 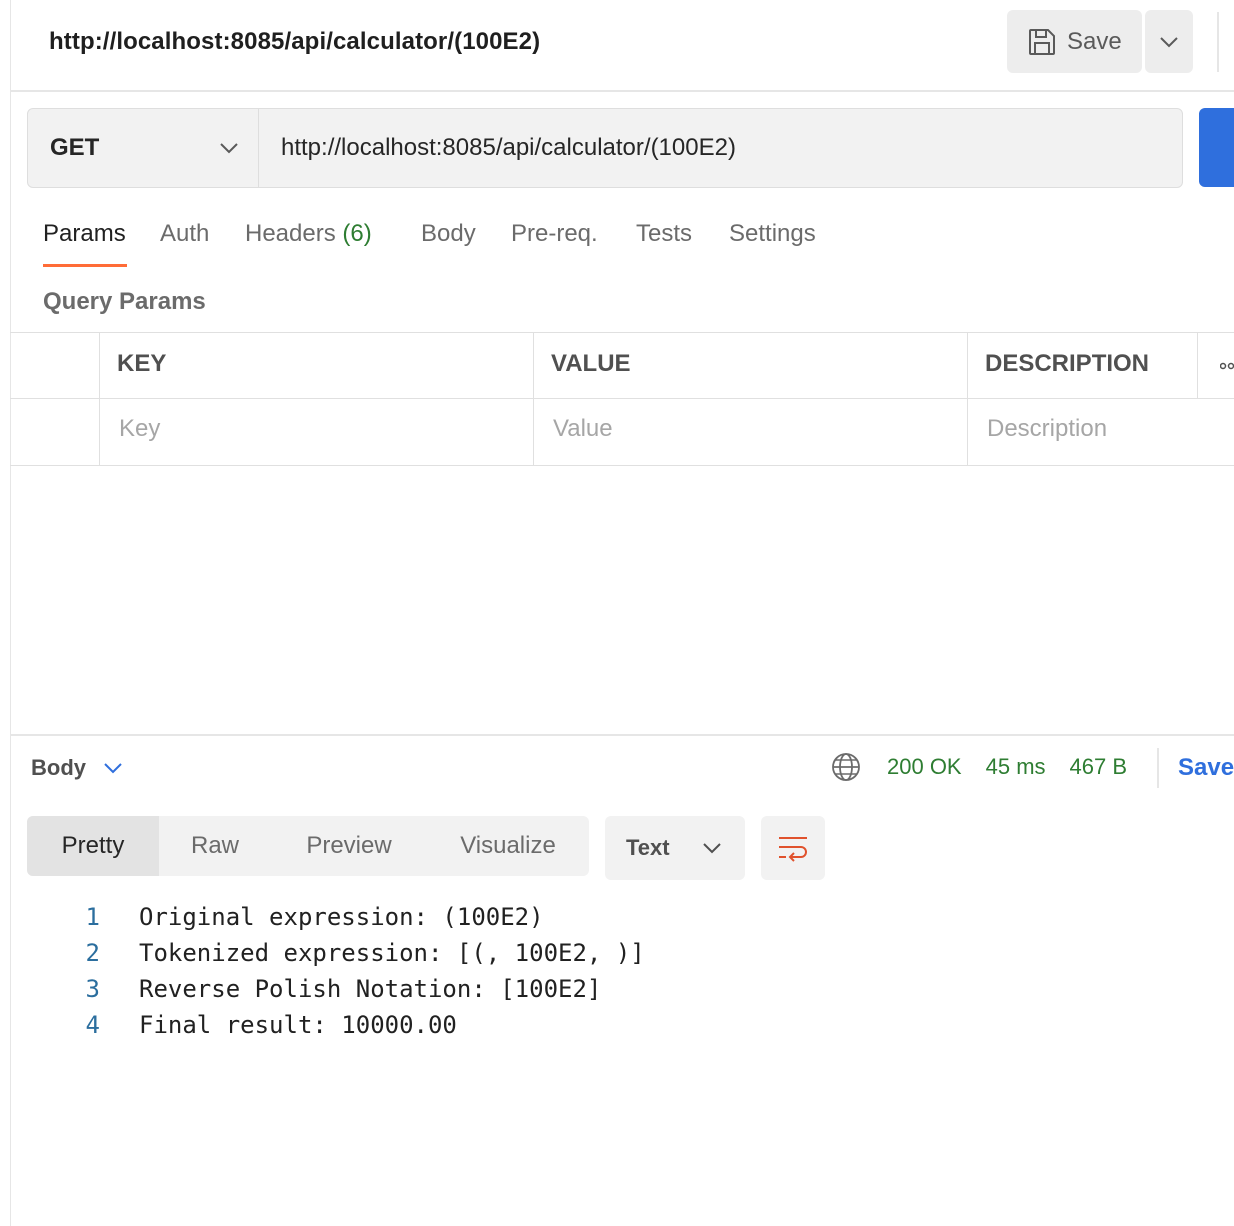 What do you see at coordinates (675, 848) in the screenshot?
I see `format-select: Text` at bounding box center [675, 848].